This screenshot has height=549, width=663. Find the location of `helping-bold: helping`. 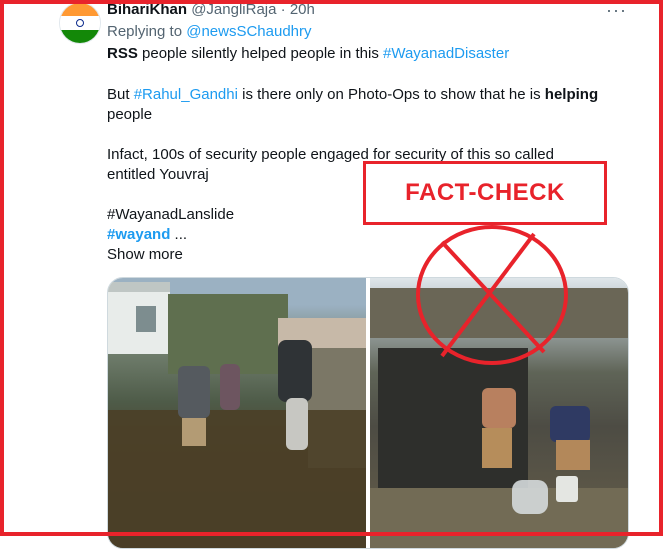

helping-bold: helping is located at coordinates (571, 94).